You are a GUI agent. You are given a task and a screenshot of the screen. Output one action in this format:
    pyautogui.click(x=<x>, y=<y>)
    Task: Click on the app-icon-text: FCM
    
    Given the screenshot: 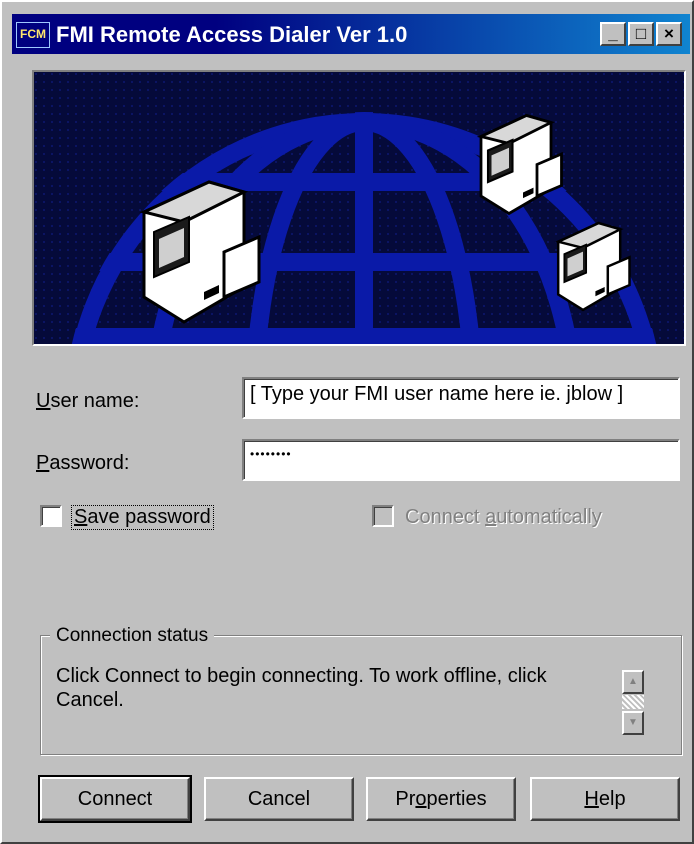 What is the action you would take?
    pyautogui.click(x=33, y=34)
    